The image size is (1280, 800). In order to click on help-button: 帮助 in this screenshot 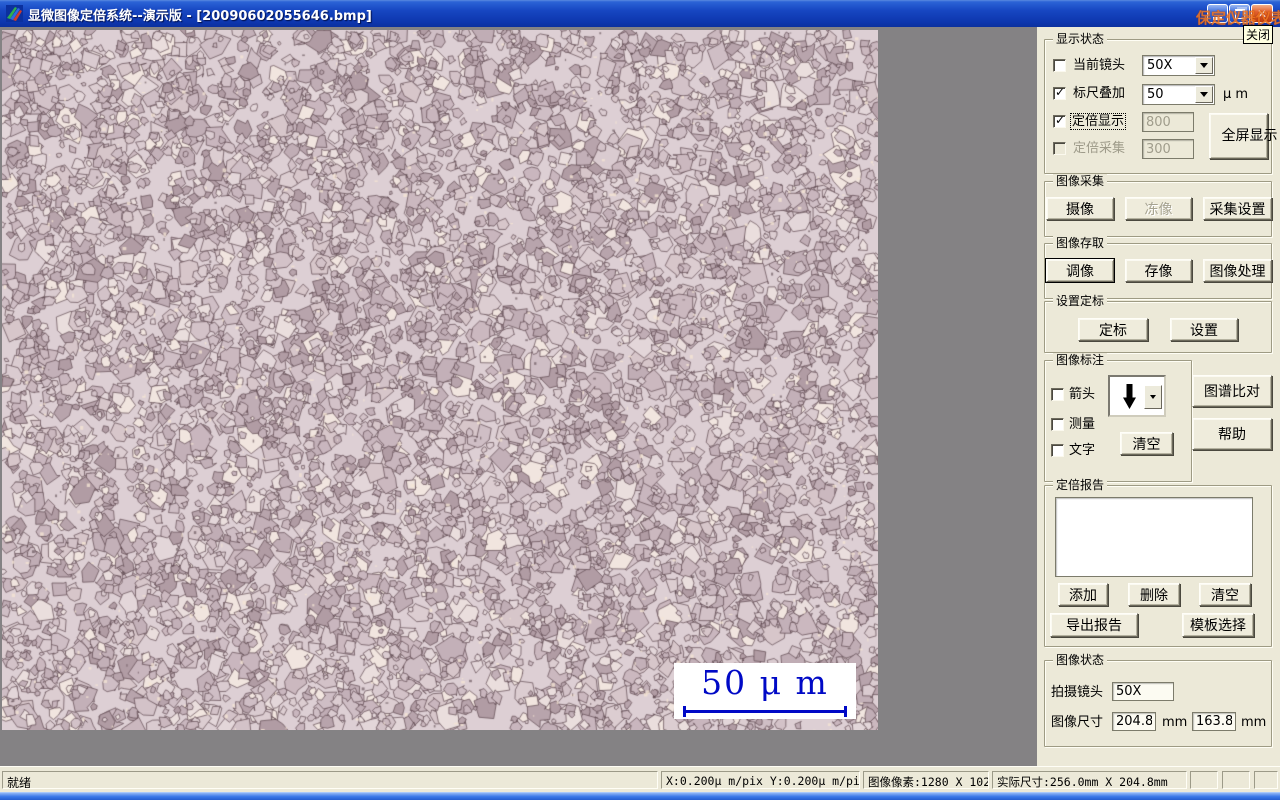, I will do `click(1232, 434)`.